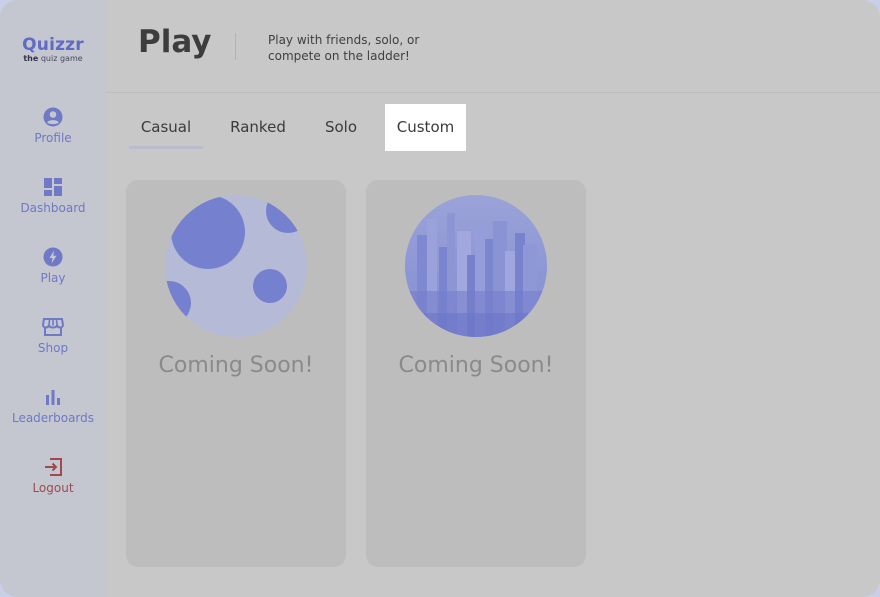  I want to click on tab-ranked: Ranked, so click(258, 127).